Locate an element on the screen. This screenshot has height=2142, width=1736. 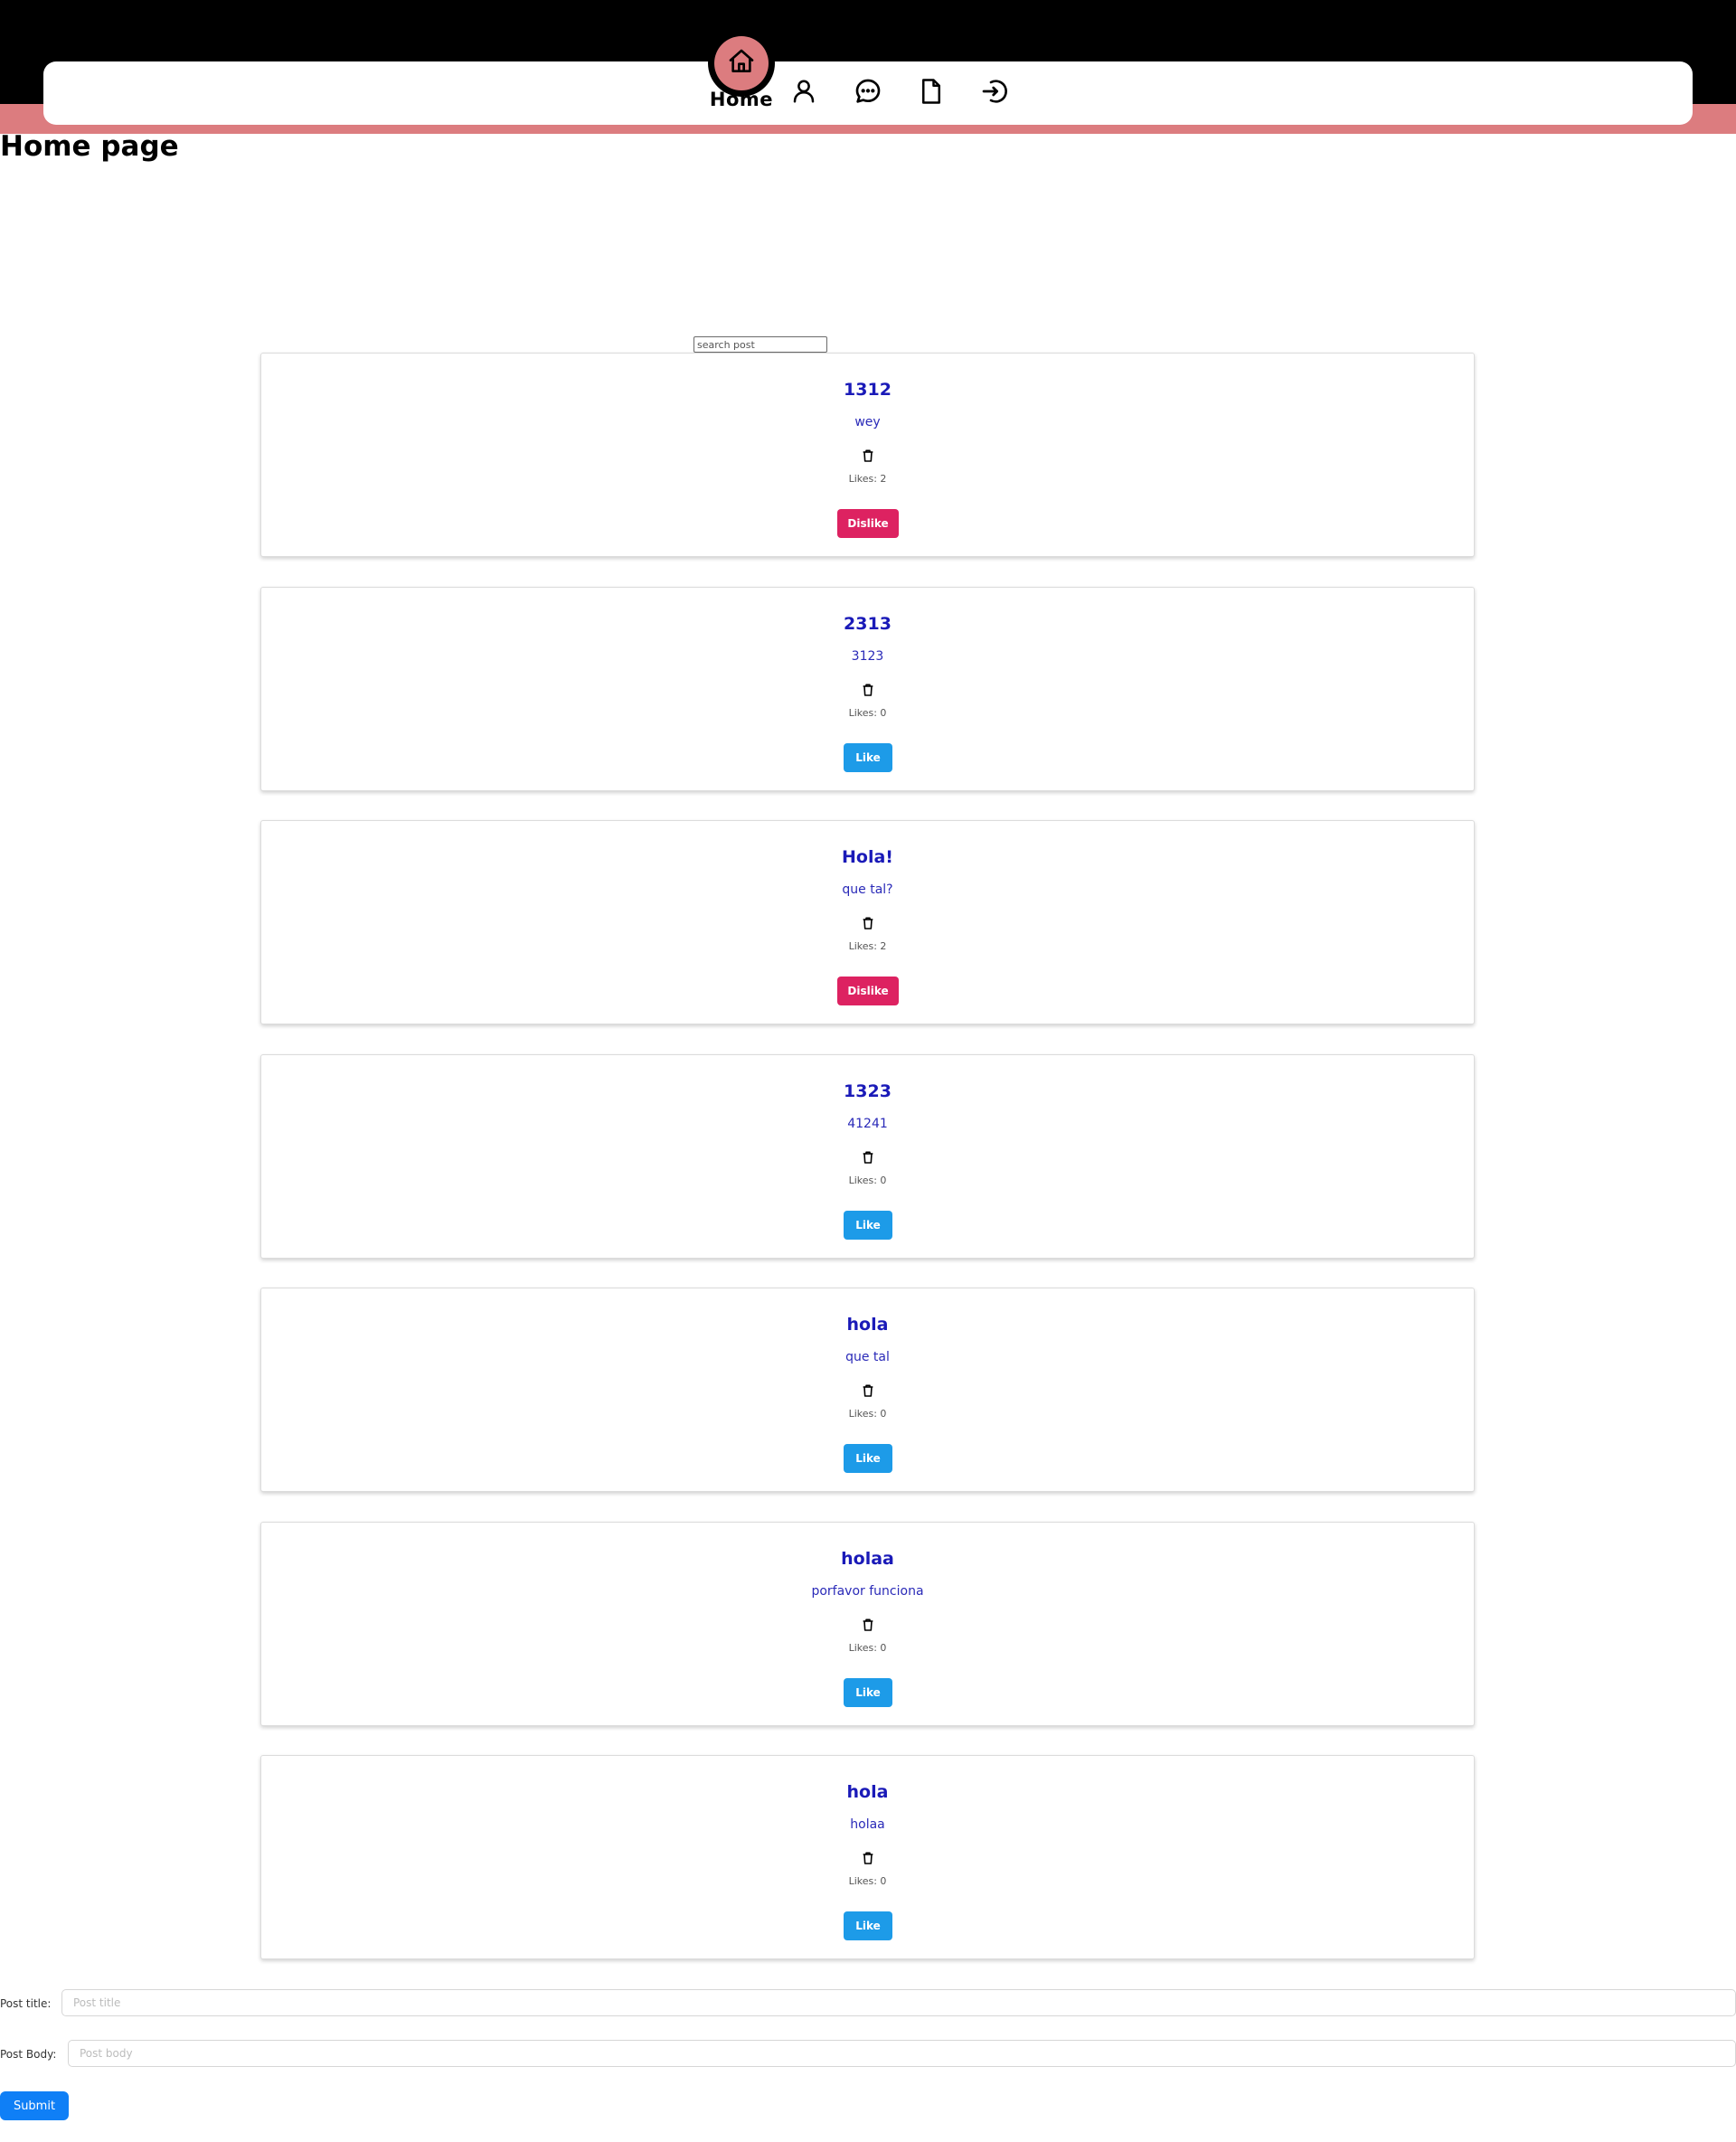
post-body: porfavor funciona is located at coordinates (868, 1591).